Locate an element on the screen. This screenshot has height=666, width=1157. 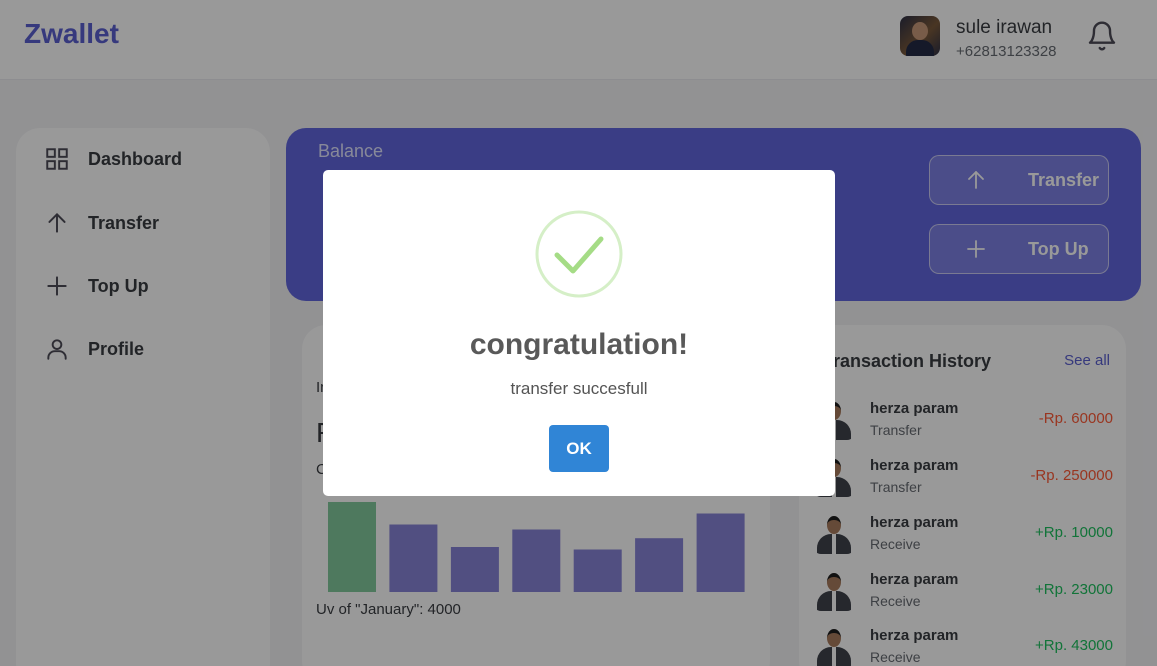
success-check-icon is located at coordinates (579, 254).